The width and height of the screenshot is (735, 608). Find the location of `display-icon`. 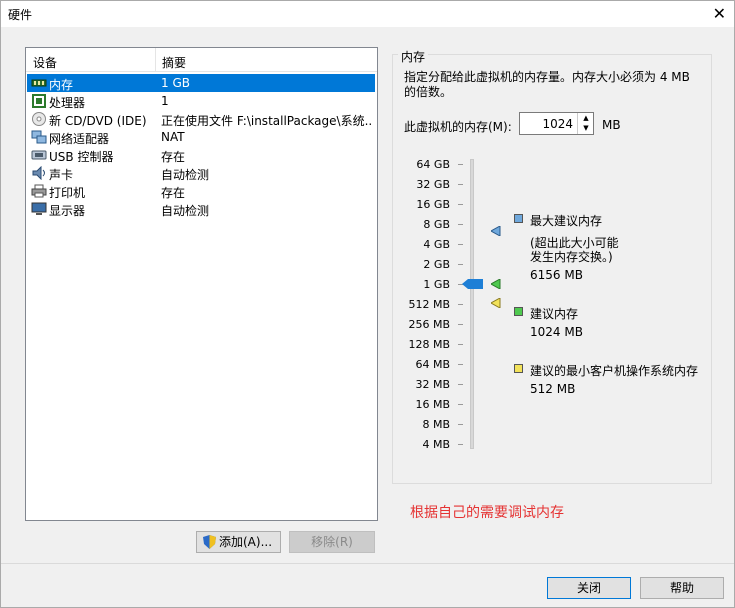

display-icon is located at coordinates (39, 208).